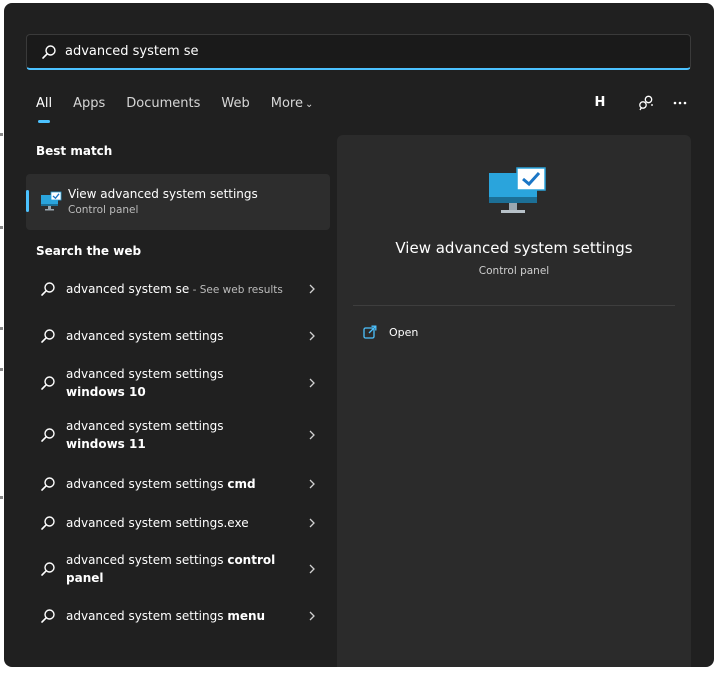  Describe the element at coordinates (89, 104) in the screenshot. I see `tab-apps: Apps` at that location.